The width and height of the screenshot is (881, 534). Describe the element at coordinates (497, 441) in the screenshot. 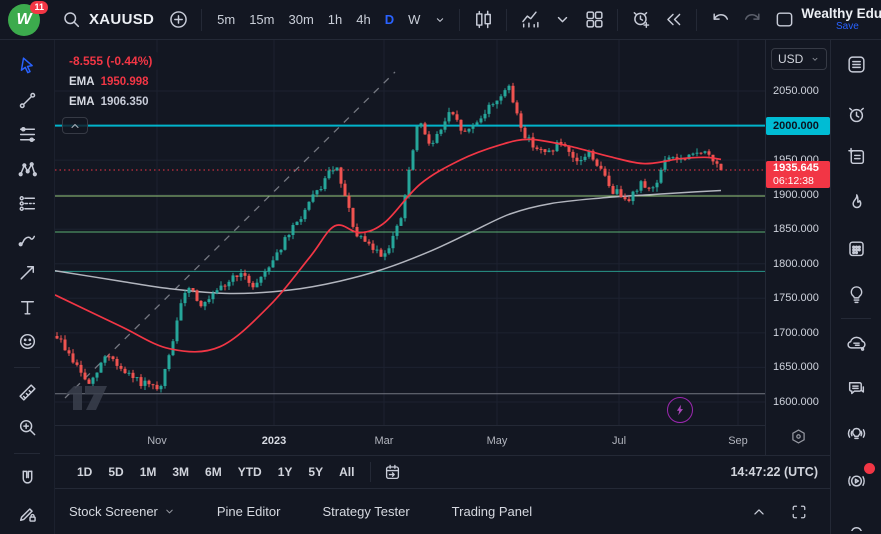

I see `time-tick: May` at that location.